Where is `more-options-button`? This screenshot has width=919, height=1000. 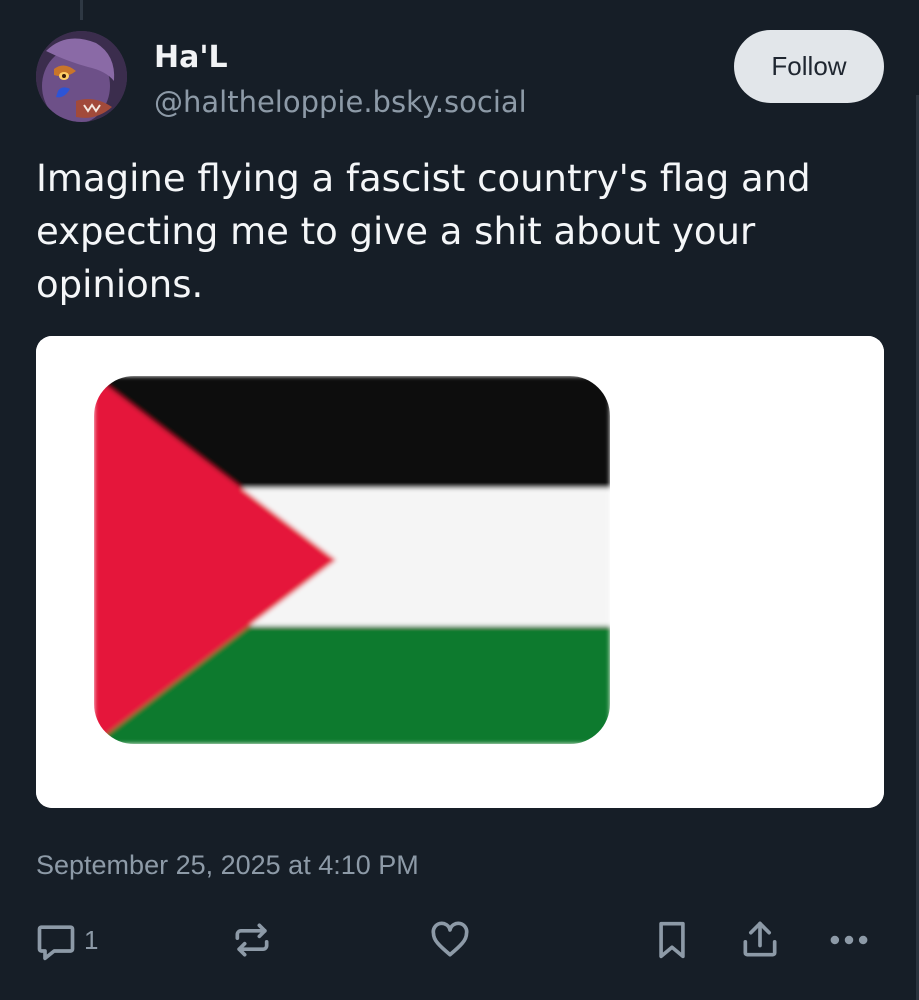 more-options-button is located at coordinates (849, 940).